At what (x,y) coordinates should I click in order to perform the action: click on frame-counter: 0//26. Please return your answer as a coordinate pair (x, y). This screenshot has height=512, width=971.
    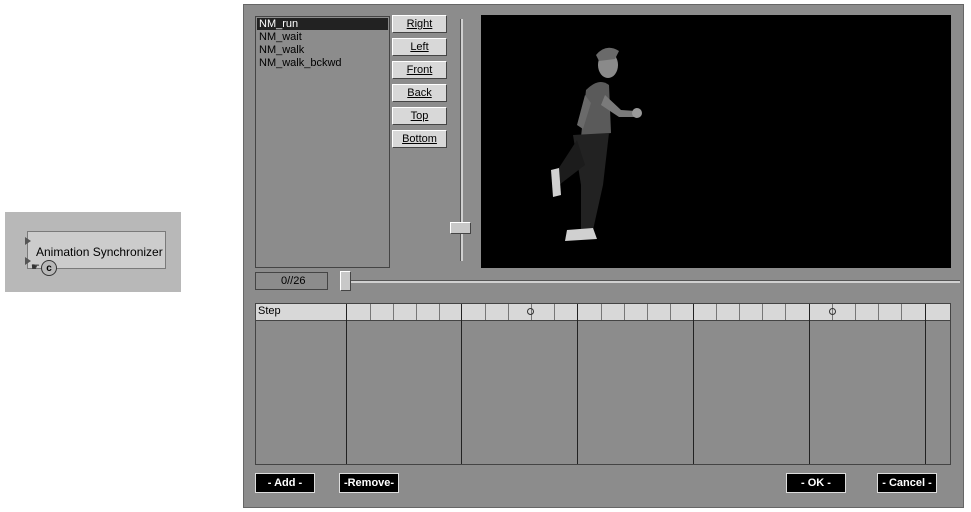
    Looking at the image, I should click on (291, 281).